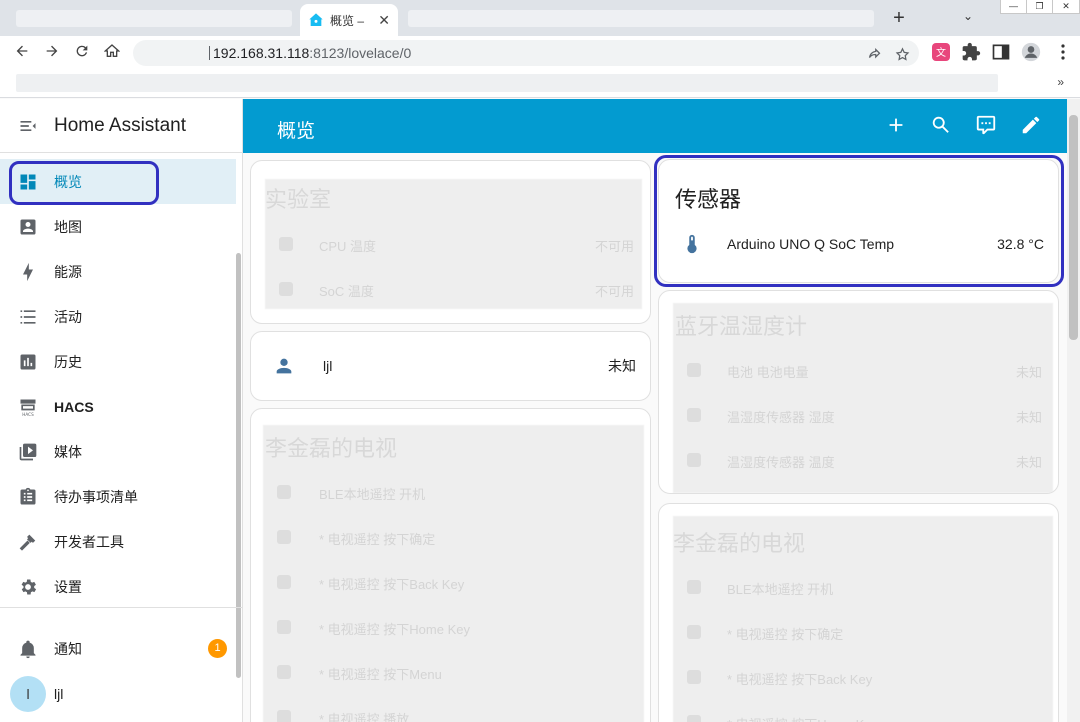  I want to click on bookmarks-overflow-icon: », so click(1060, 82).